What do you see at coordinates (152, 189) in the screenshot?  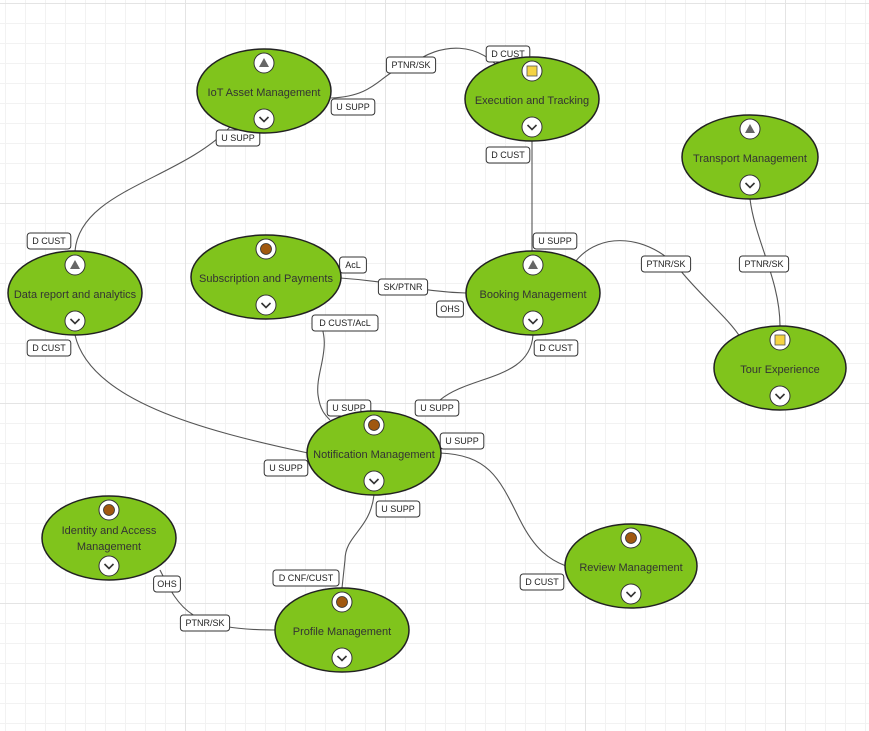 I see `edge-iot-data` at bounding box center [152, 189].